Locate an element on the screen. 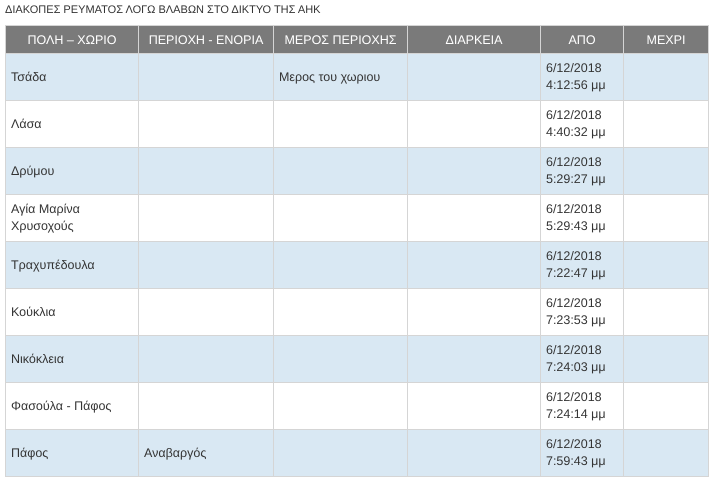 The height and width of the screenshot is (483, 720). table-cell: 6/12/2018 7:24:03 μμ is located at coordinates (576, 358).